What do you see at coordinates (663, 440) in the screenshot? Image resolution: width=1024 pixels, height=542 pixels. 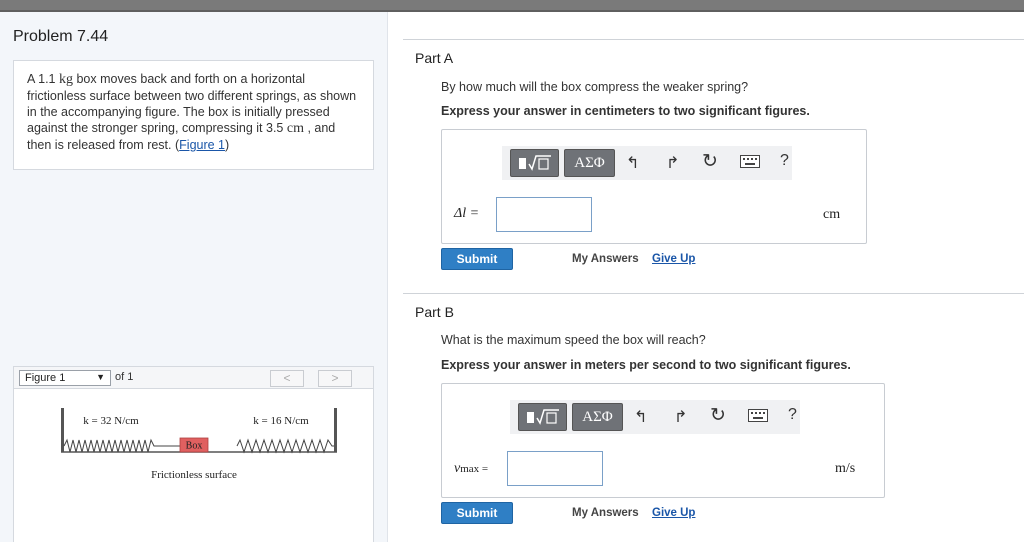 I see `part-b-answer-box: ΑΣΦ ↰ ↱ ↻ ? vmax = m/s` at bounding box center [663, 440].